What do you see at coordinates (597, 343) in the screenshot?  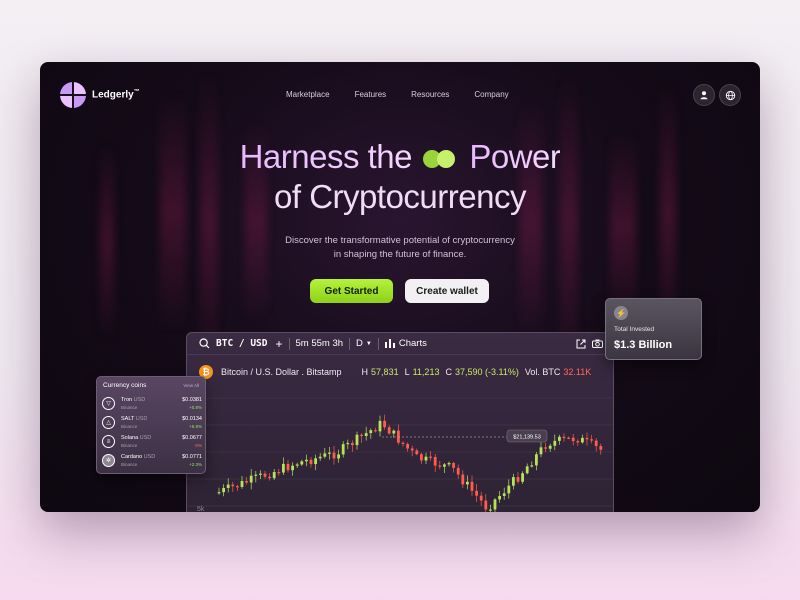 I see `camera-icon` at bounding box center [597, 343].